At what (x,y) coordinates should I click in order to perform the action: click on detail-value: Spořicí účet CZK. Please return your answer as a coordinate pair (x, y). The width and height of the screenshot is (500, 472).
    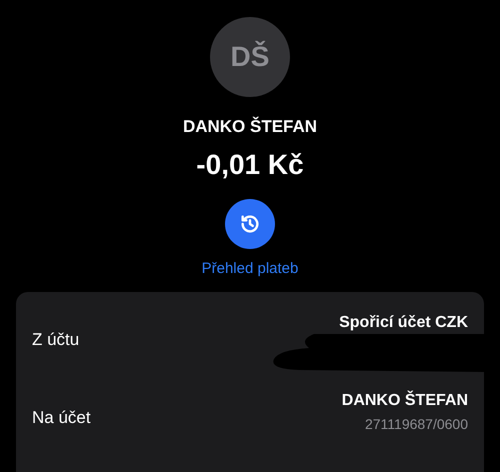
    Looking at the image, I should click on (403, 323).